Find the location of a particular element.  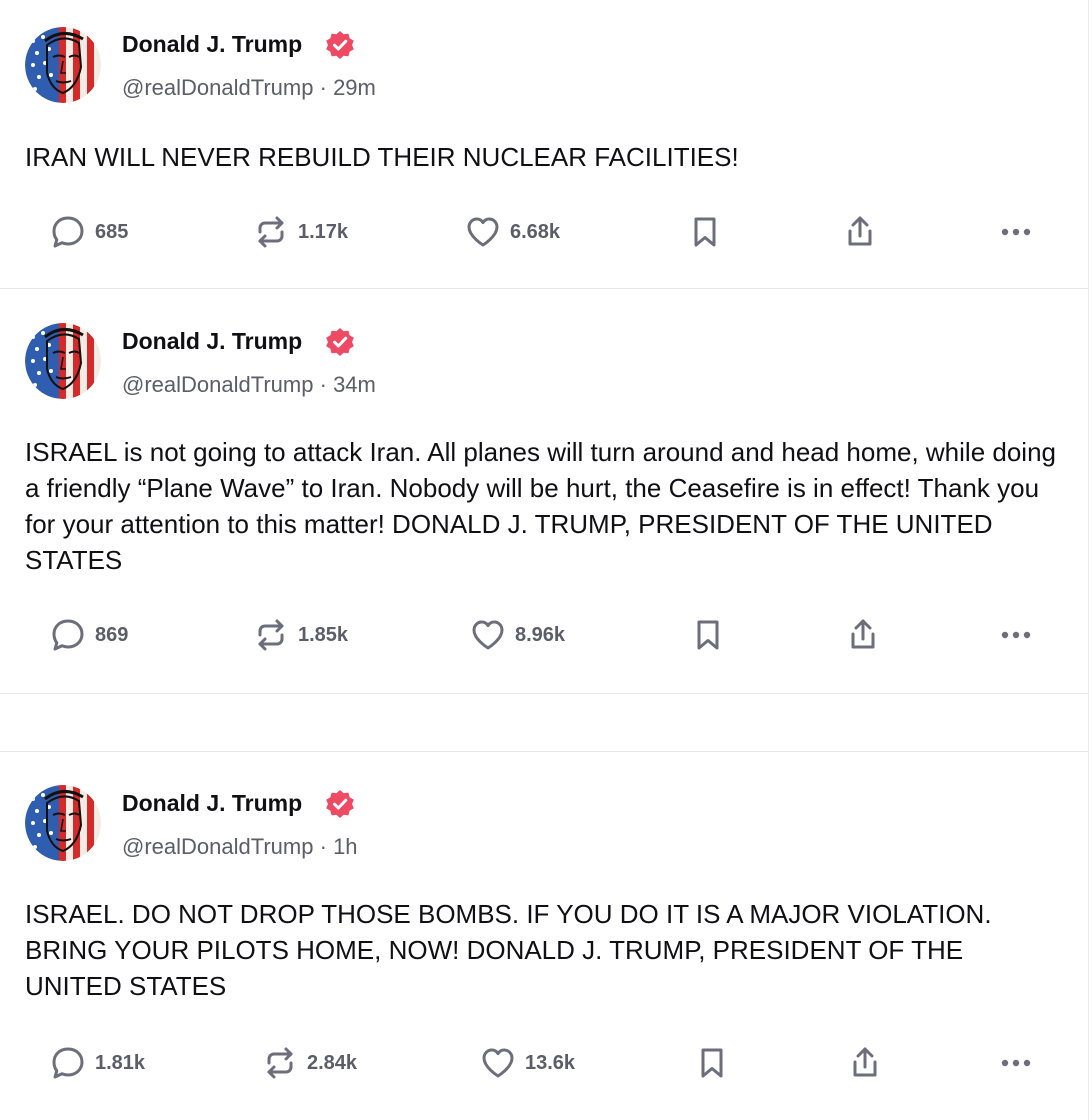

post-meta: @realDonaldTrump · 34m is located at coordinates (249, 385).